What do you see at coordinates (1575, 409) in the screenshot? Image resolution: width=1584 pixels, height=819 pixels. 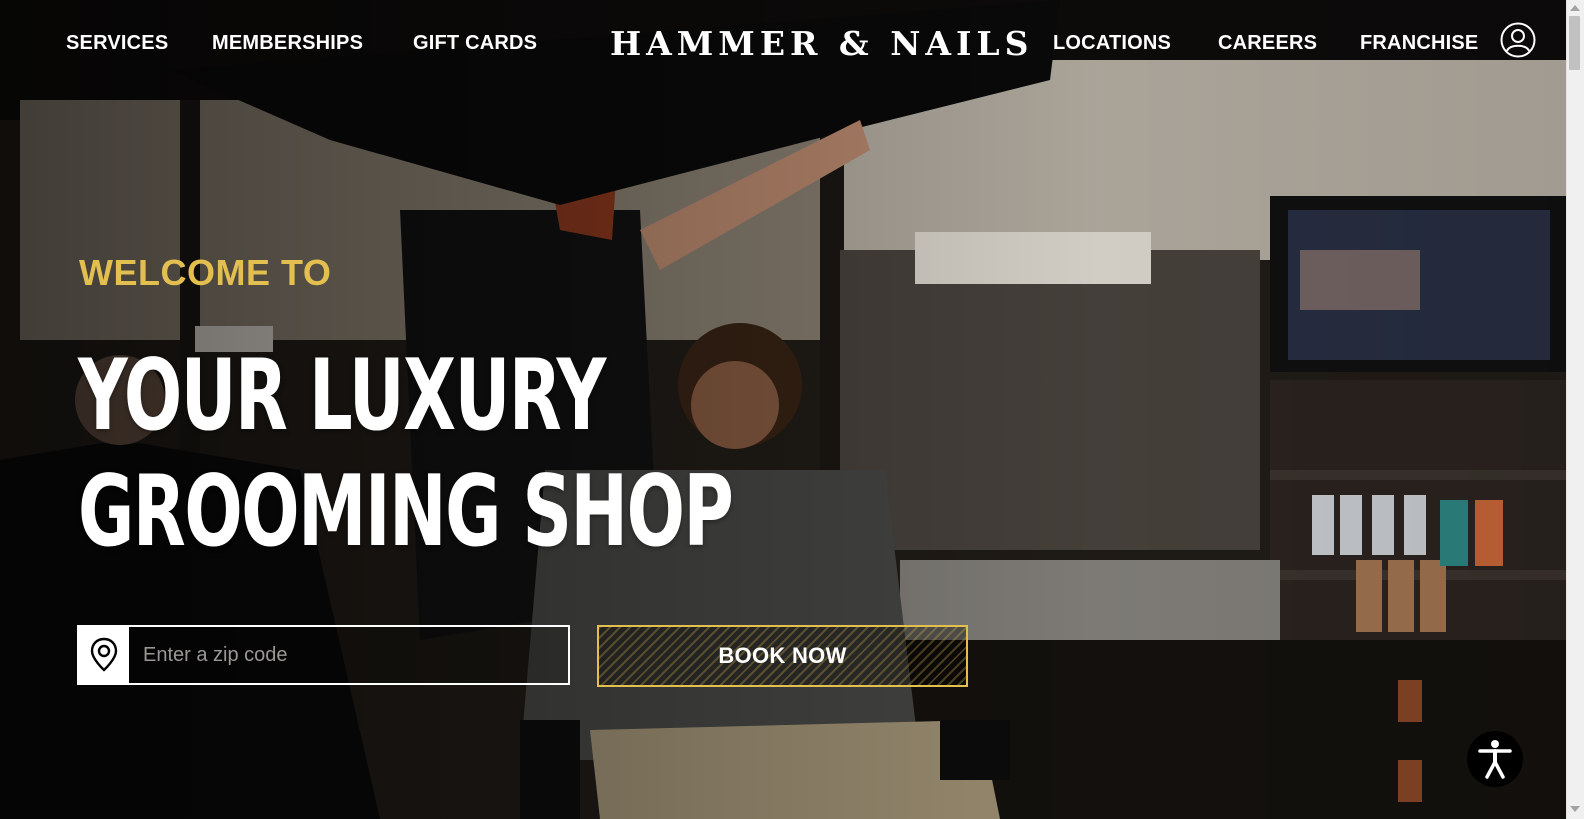 I see `vertical-scrollbar` at bounding box center [1575, 409].